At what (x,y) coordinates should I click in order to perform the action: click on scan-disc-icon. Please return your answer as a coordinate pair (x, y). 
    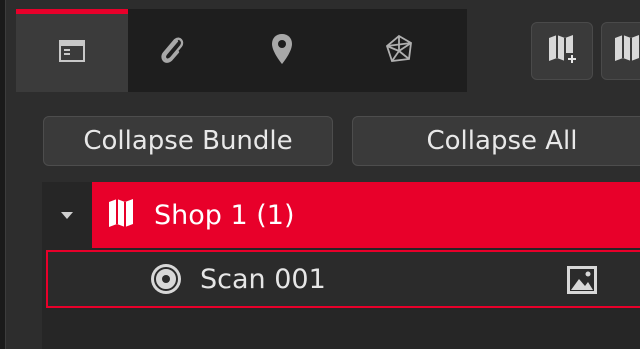
    Looking at the image, I should click on (166, 279).